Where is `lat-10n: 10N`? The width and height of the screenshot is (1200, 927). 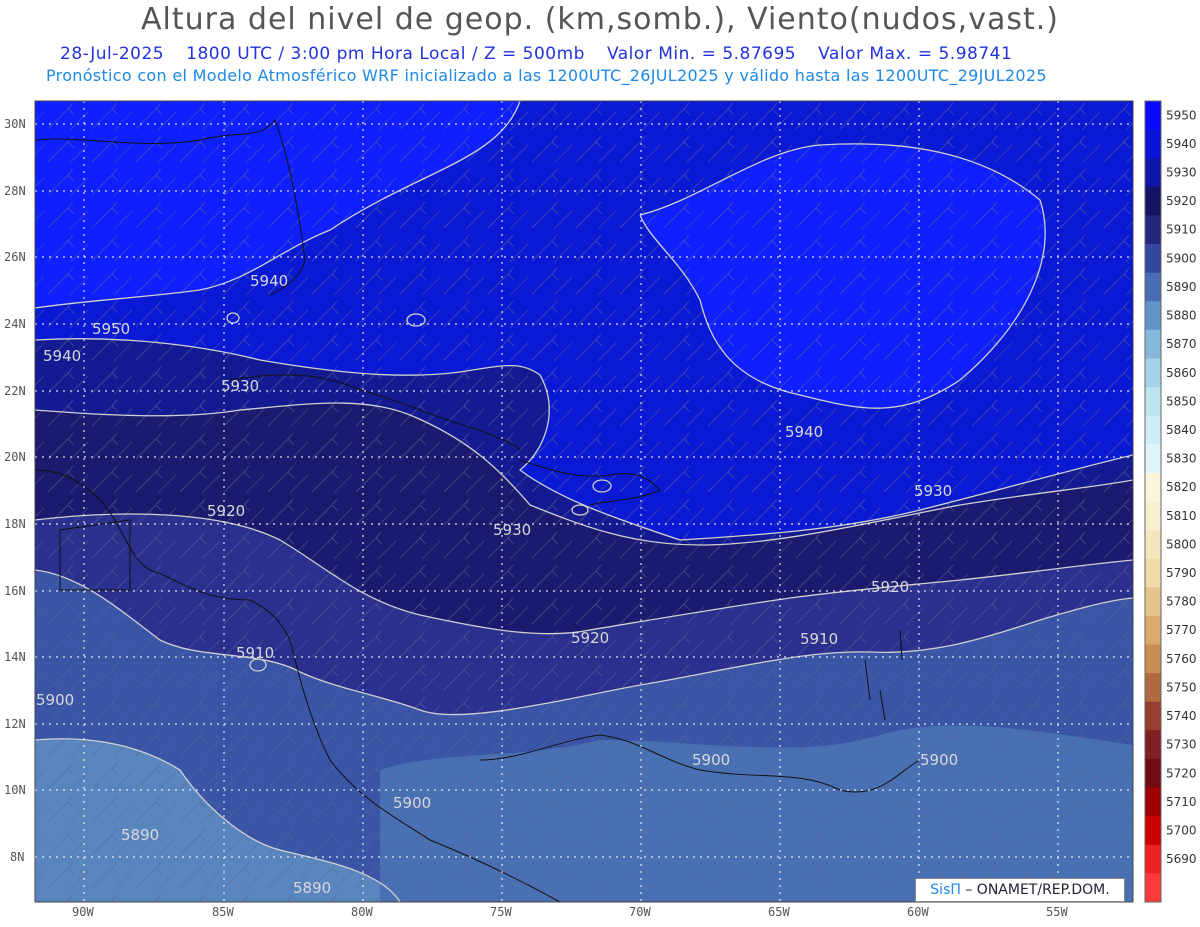 lat-10n: 10N is located at coordinates (15, 790).